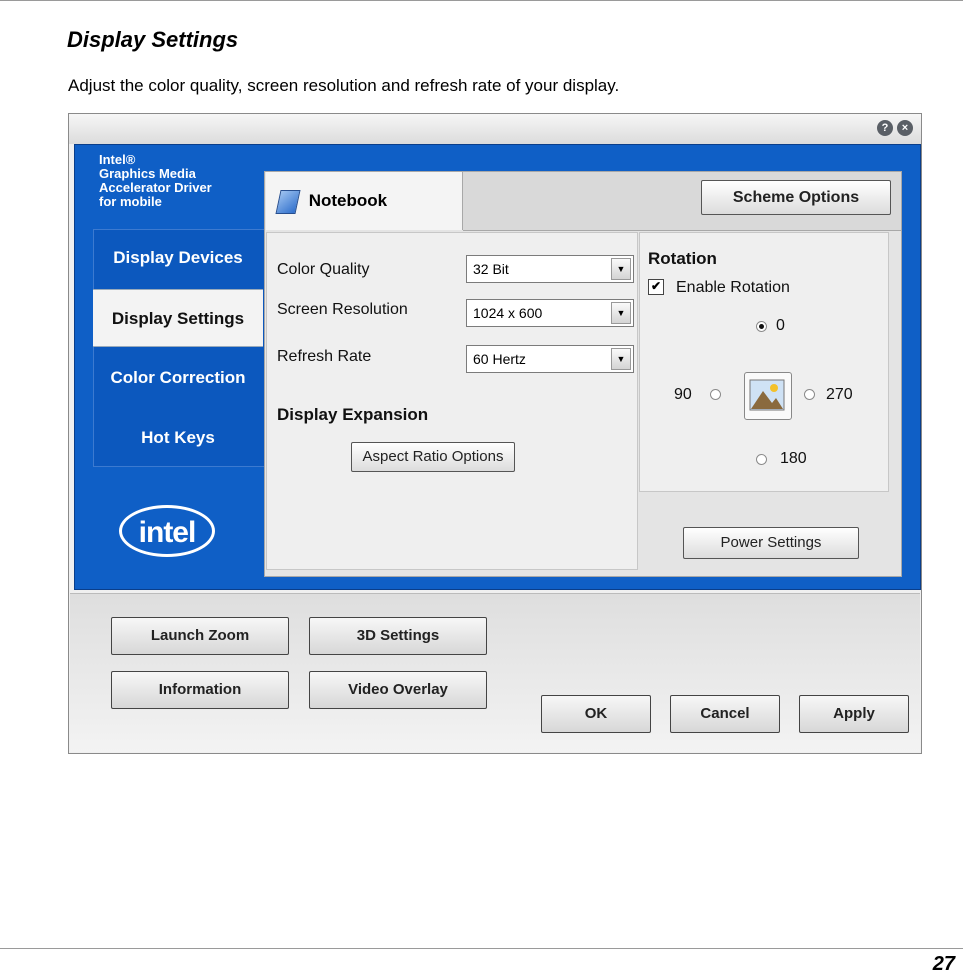 The height and width of the screenshot is (976, 963). I want to click on video-overlay-button: Video Overlay, so click(398, 690).